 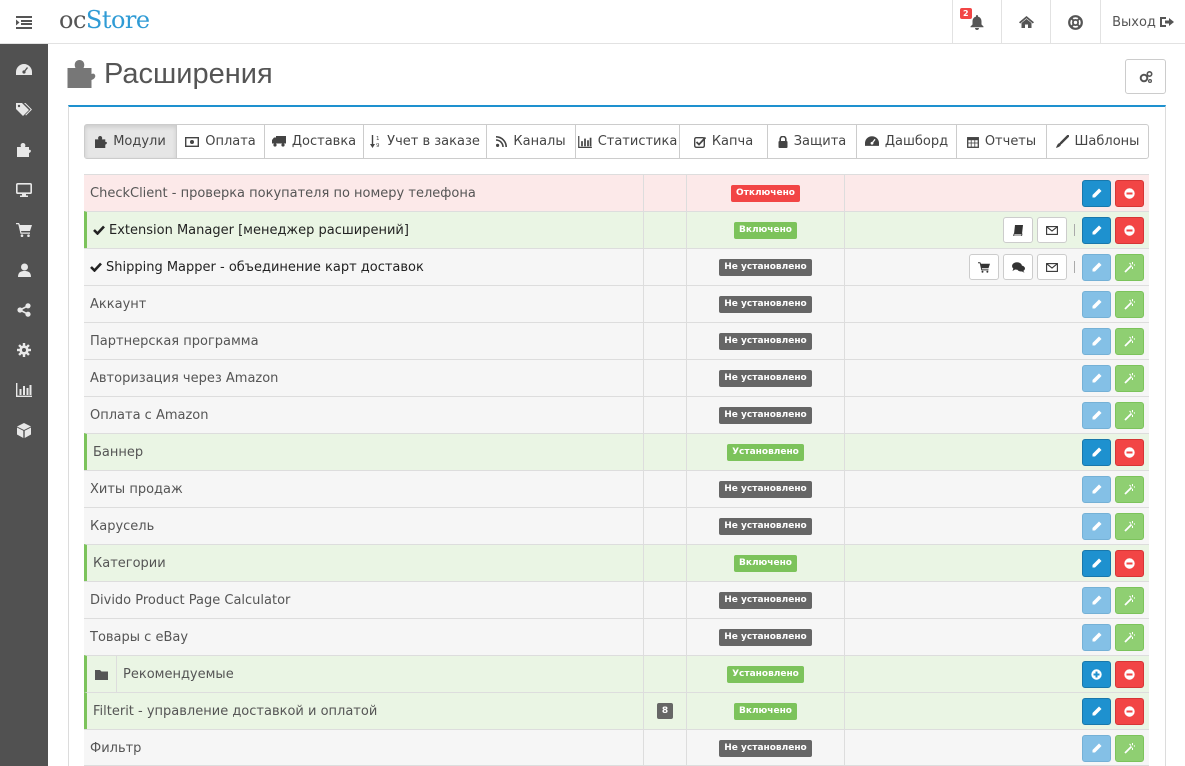 I want to click on home-button, so click(x=1025, y=22).